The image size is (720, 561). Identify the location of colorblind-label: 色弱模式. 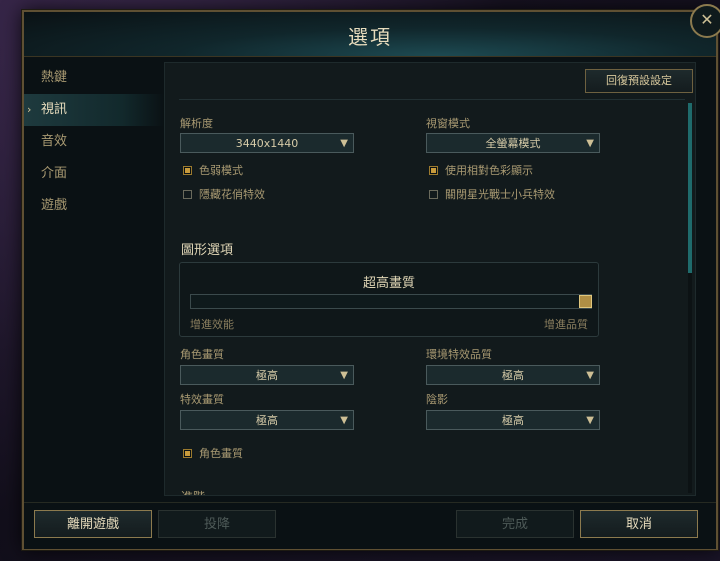
(221, 170).